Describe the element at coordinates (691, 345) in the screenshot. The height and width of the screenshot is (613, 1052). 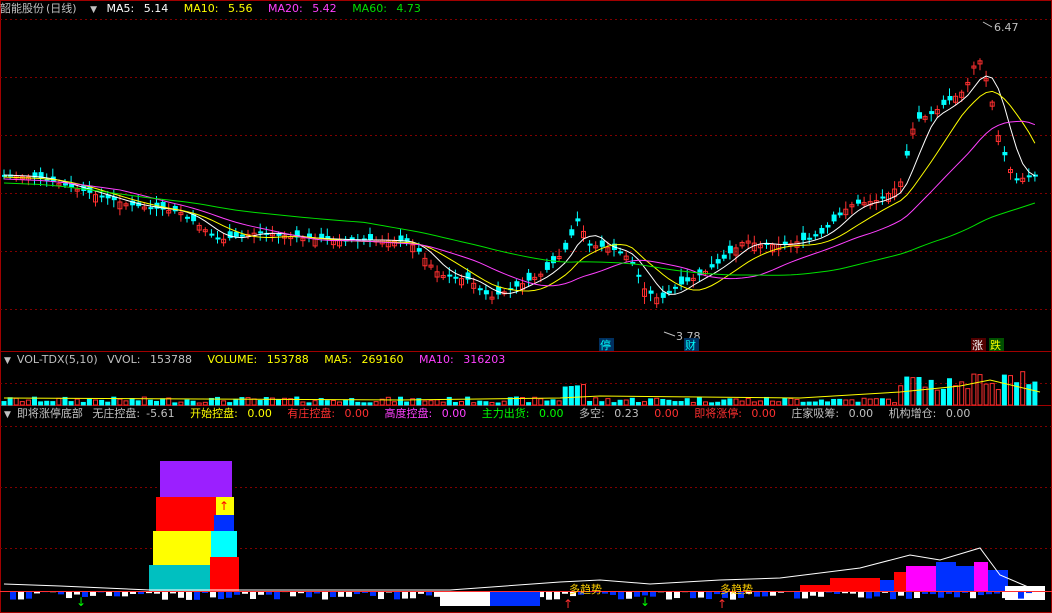
I see `financial-report-marker: 财` at that location.